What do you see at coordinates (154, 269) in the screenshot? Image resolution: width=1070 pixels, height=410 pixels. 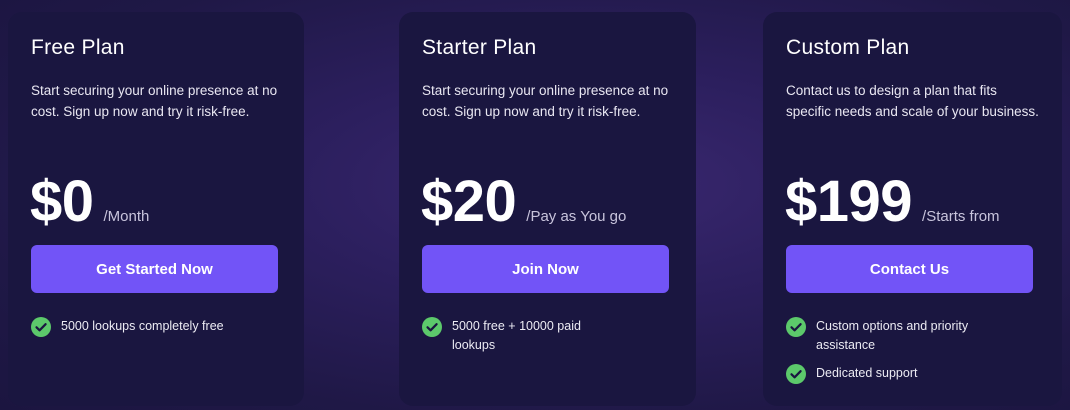 I see `get-started-now-button: Get Started Now` at bounding box center [154, 269].